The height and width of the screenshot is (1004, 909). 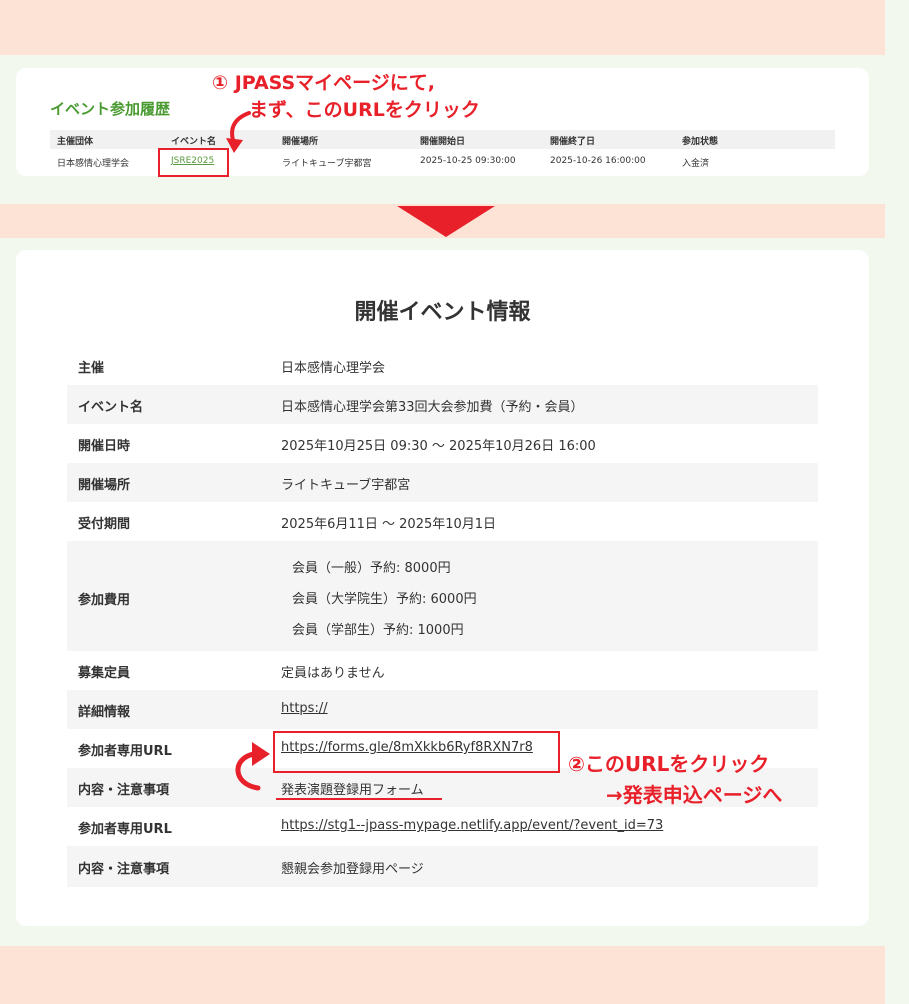 I want to click on history-start: 2025-10-25 09:30:00, so click(x=468, y=161).